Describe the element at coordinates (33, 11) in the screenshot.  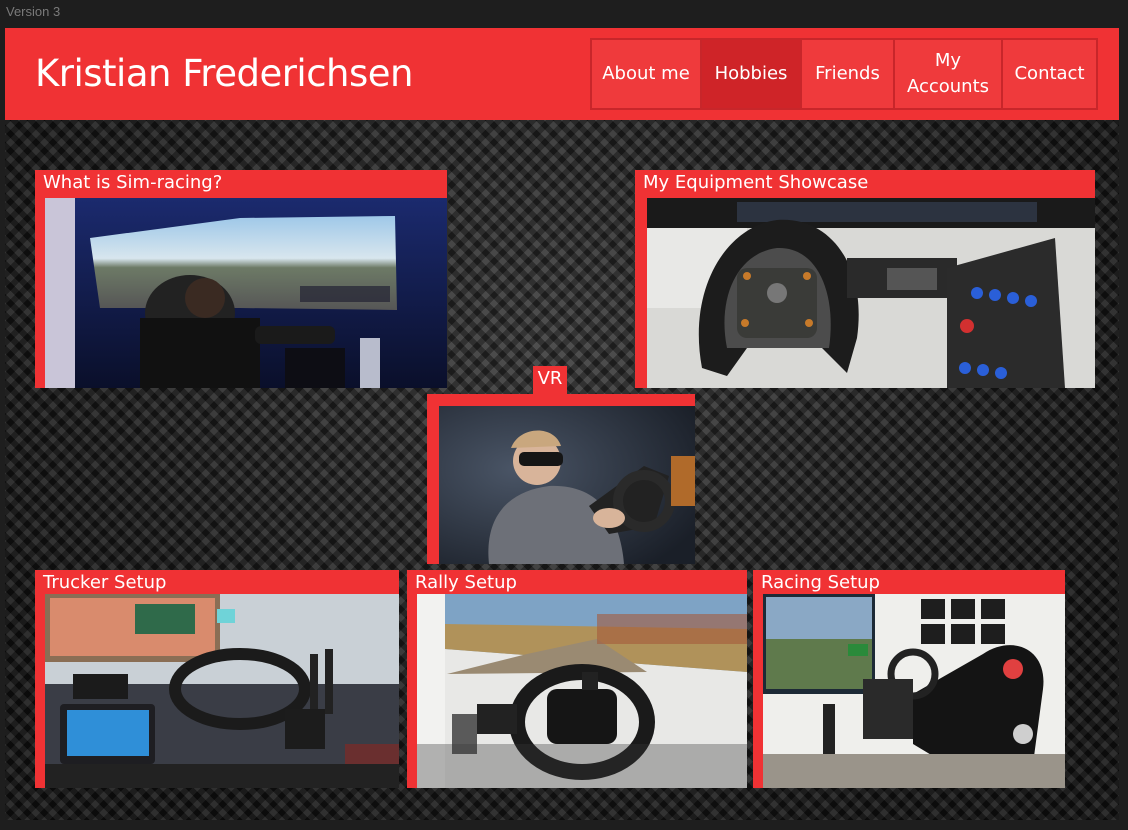
I see `version-label: Version 3` at that location.